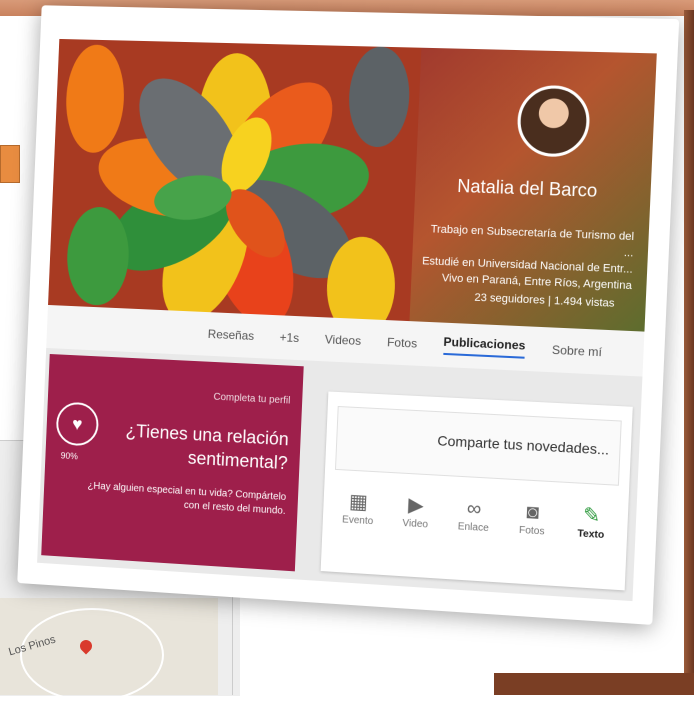  I want to click on heart-icon: ♥, so click(77, 424).